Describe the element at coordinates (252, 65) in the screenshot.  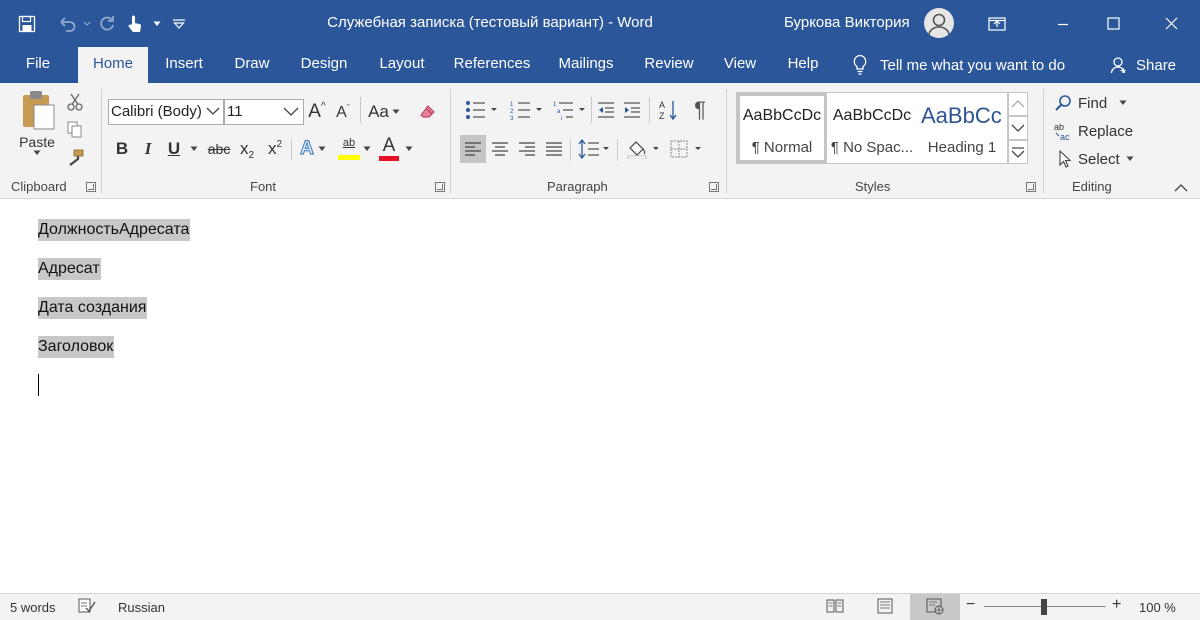
I see `tab-draw: Draw` at that location.